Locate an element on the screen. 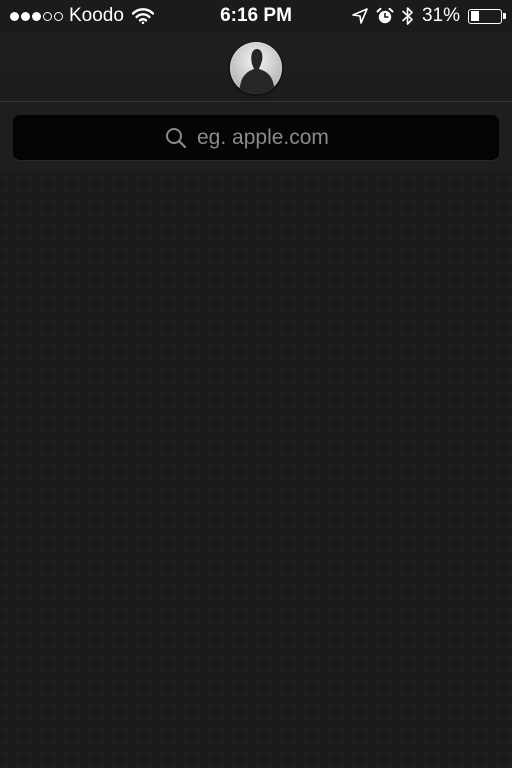 Image resolution: width=512 pixels, height=768 pixels. search-icon is located at coordinates (176, 137).